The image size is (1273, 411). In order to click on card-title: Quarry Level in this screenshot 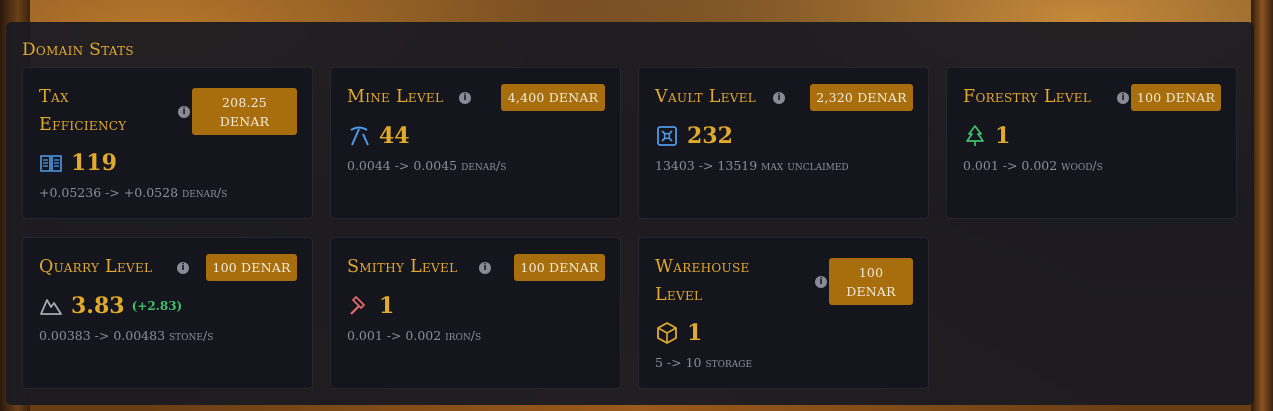, I will do `click(96, 267)`.